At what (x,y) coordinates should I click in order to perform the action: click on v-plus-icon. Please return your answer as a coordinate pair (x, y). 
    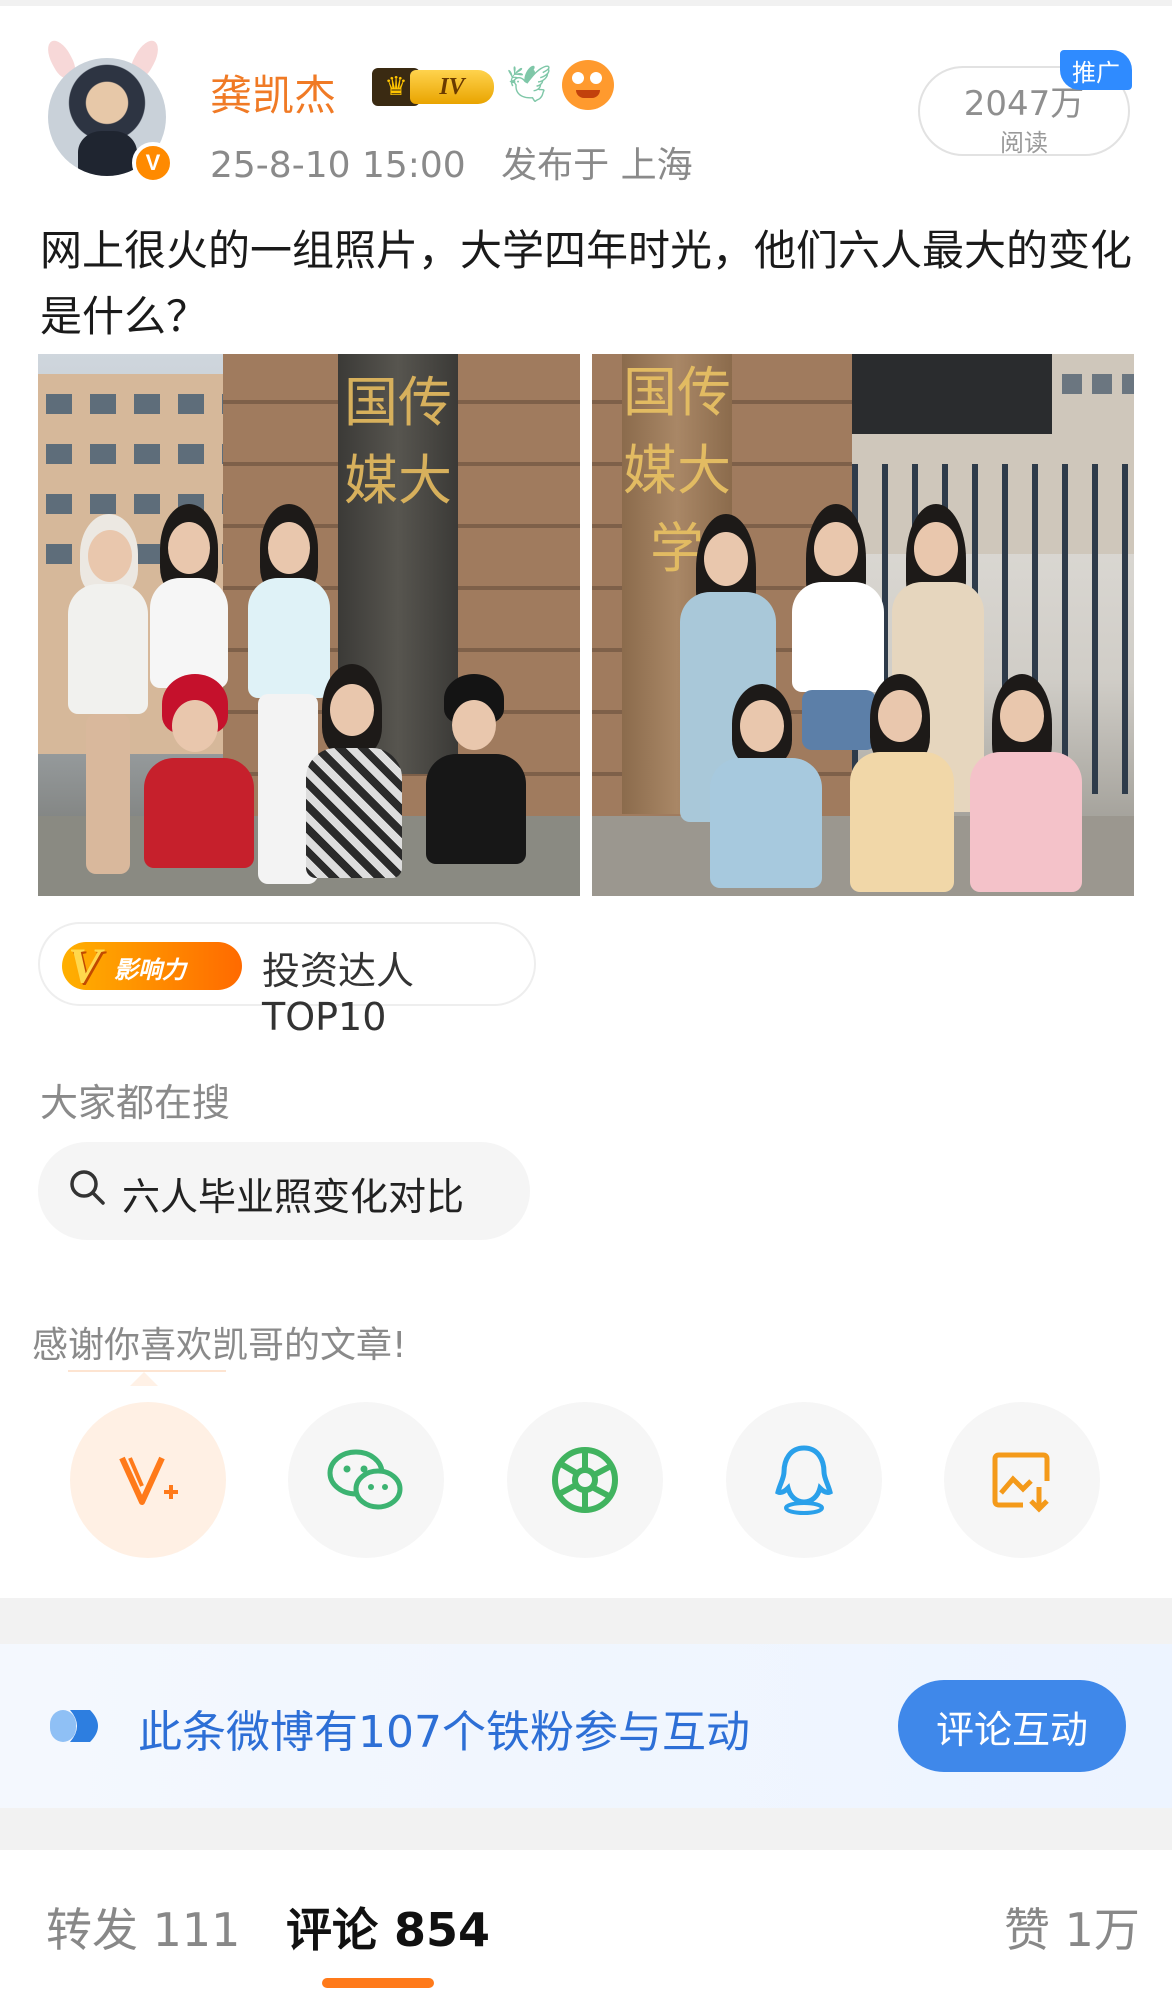
    Looking at the image, I should click on (148, 1480).